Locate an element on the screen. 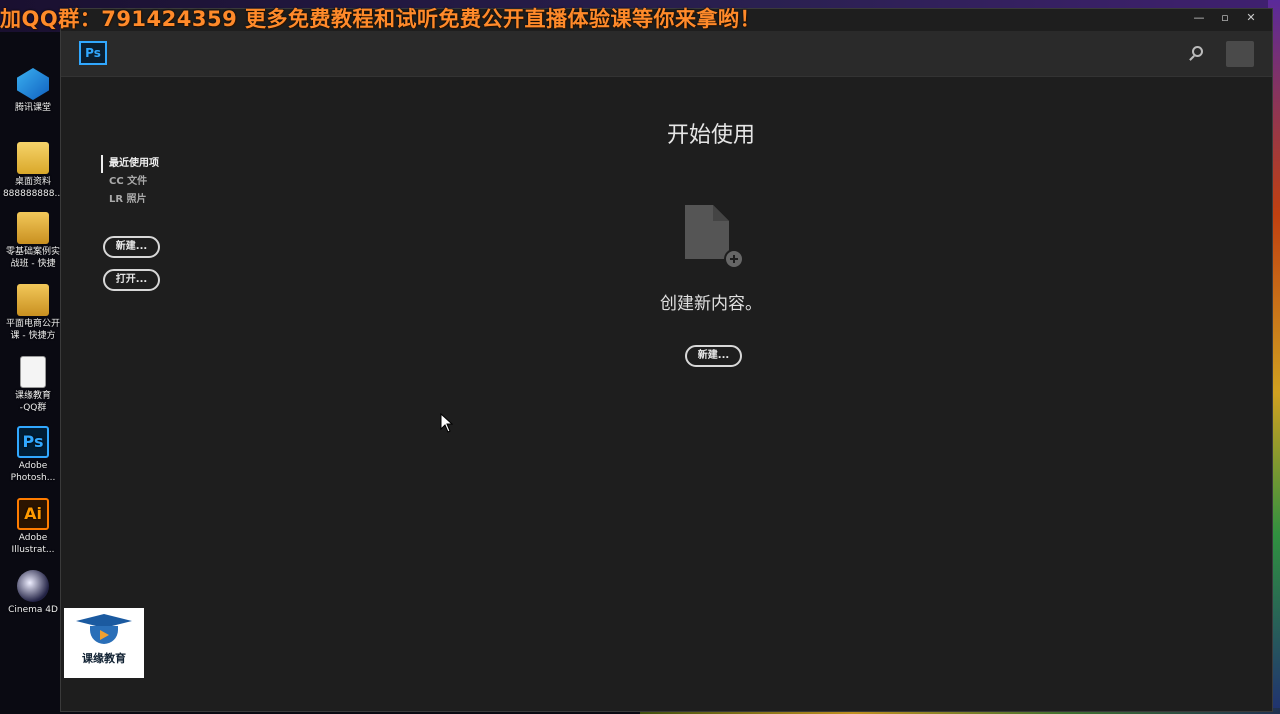  desktop-icon-cinema4d: Cinema 4D is located at coordinates (33, 593).